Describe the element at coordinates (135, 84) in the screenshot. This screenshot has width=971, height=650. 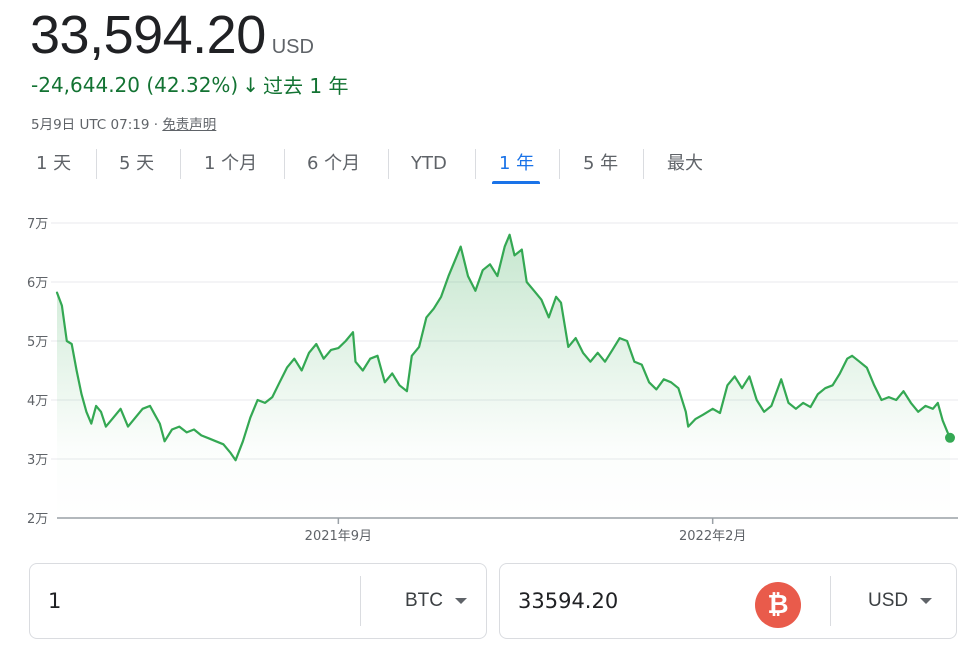
I see `change-value: -24,644.20 (42.32%)` at that location.